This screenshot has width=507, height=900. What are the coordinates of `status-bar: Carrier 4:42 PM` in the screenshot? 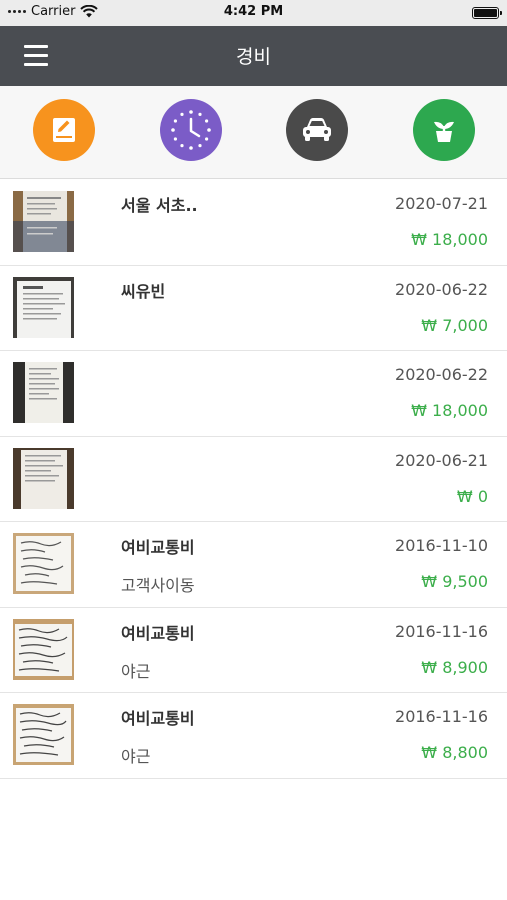 It's located at (253, 13).